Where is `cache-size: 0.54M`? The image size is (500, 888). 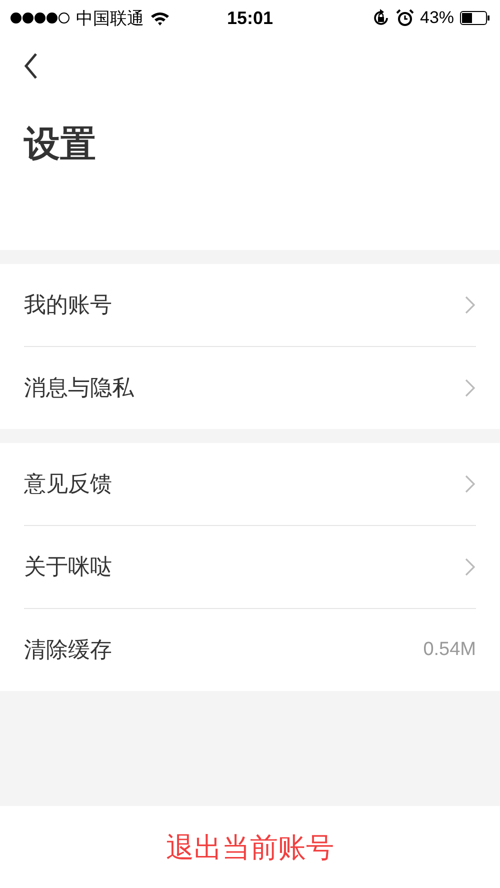 cache-size: 0.54M is located at coordinates (449, 650).